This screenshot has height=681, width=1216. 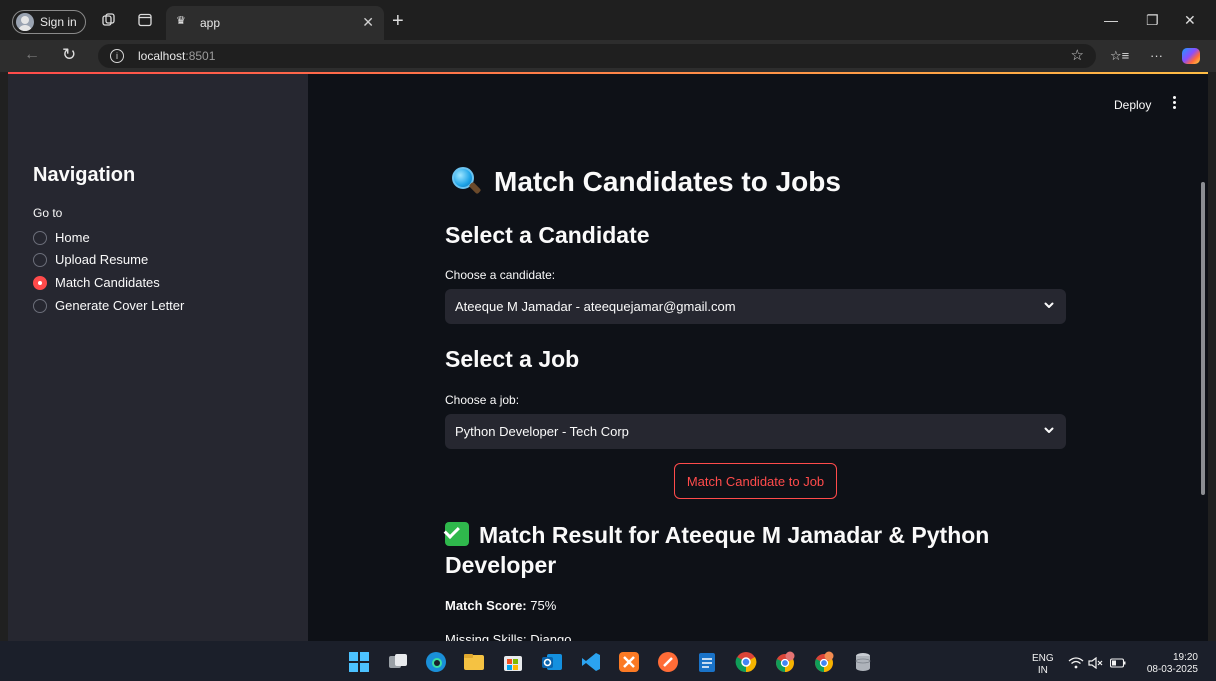 What do you see at coordinates (1191, 56) in the screenshot?
I see `copilot-icon` at bounding box center [1191, 56].